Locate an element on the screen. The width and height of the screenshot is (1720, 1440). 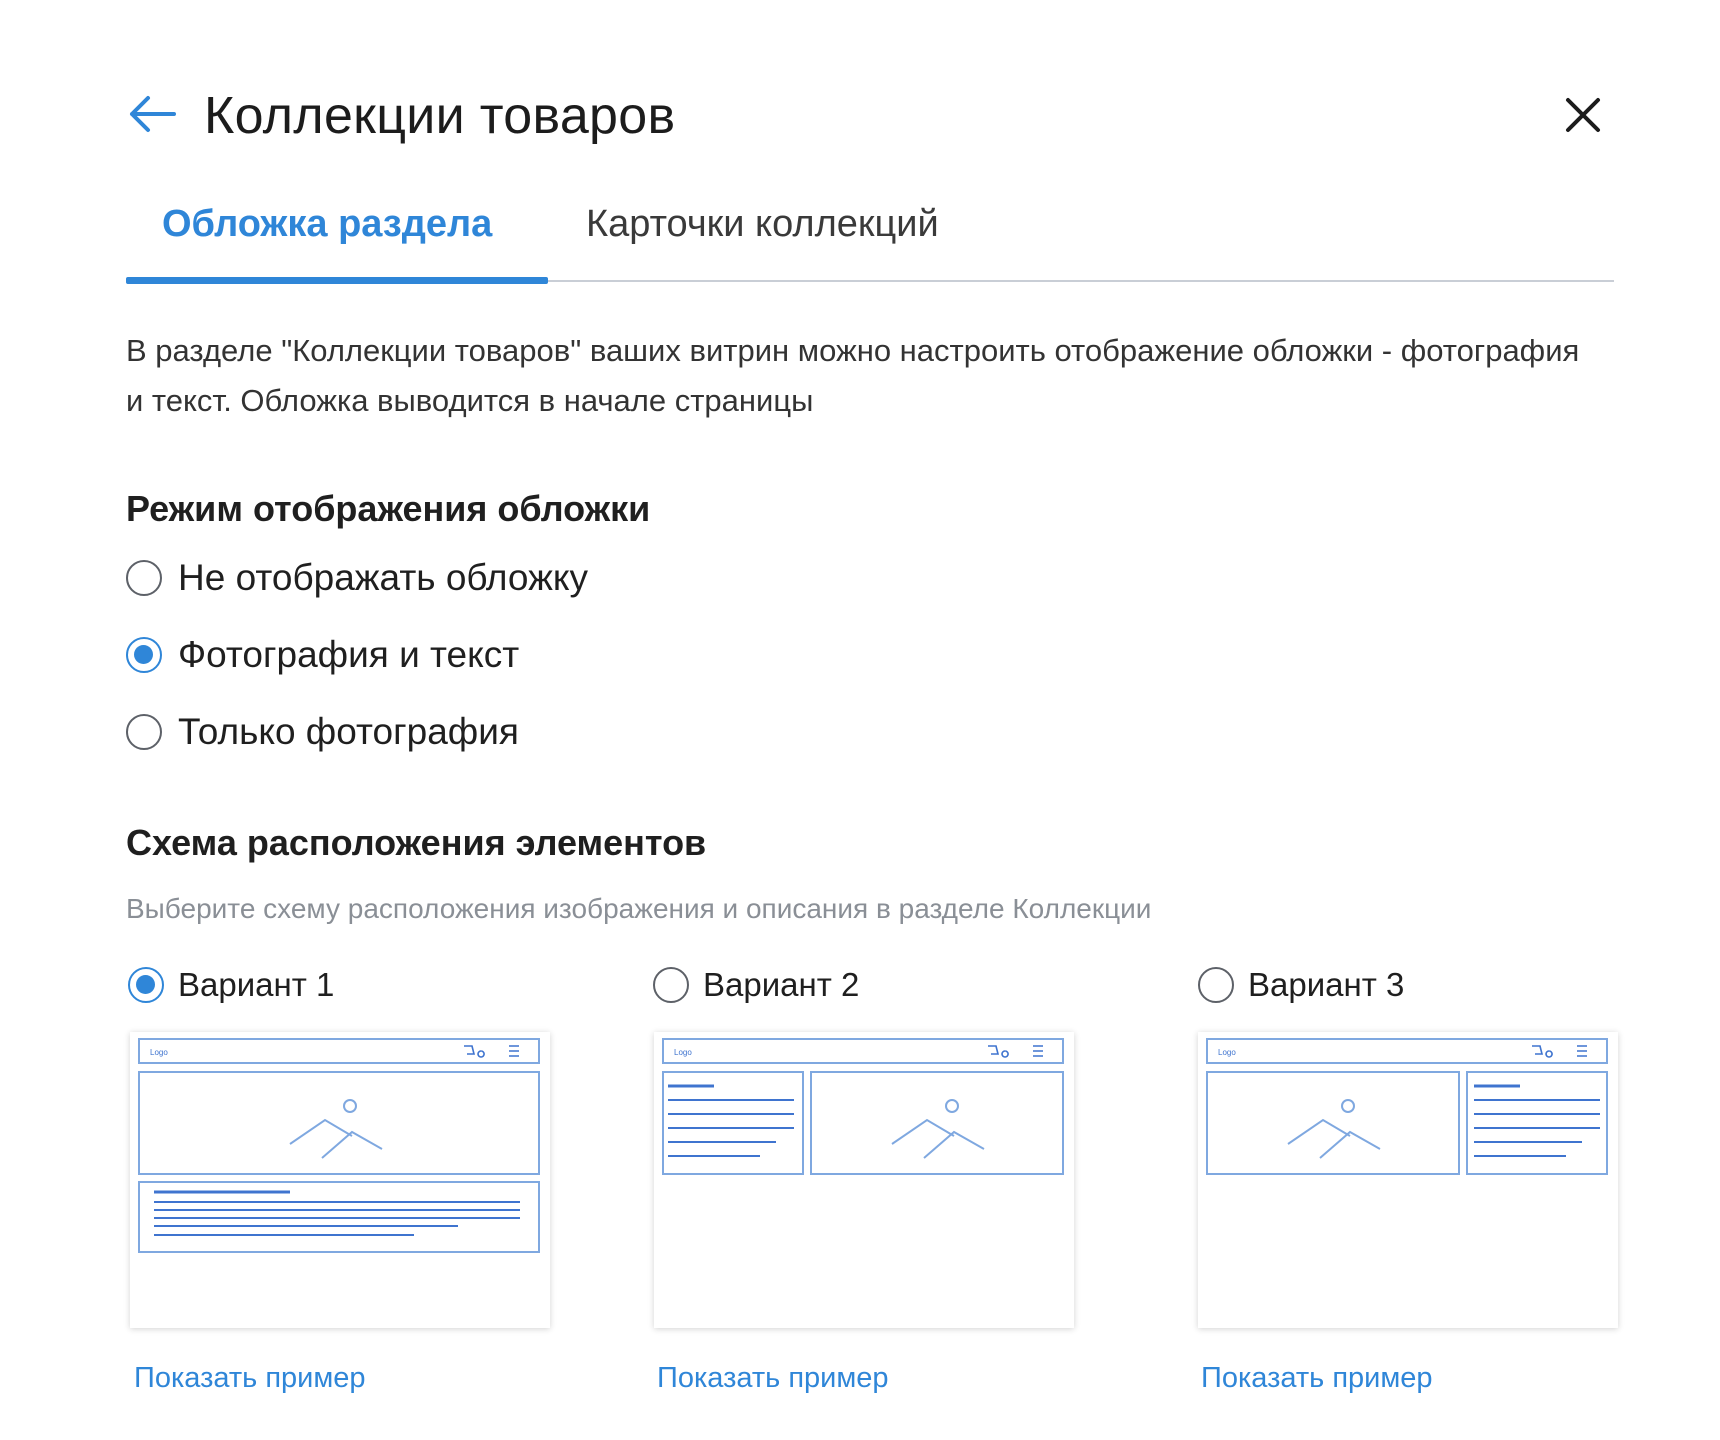
radio-label: Вариант 2 is located at coordinates (781, 984).